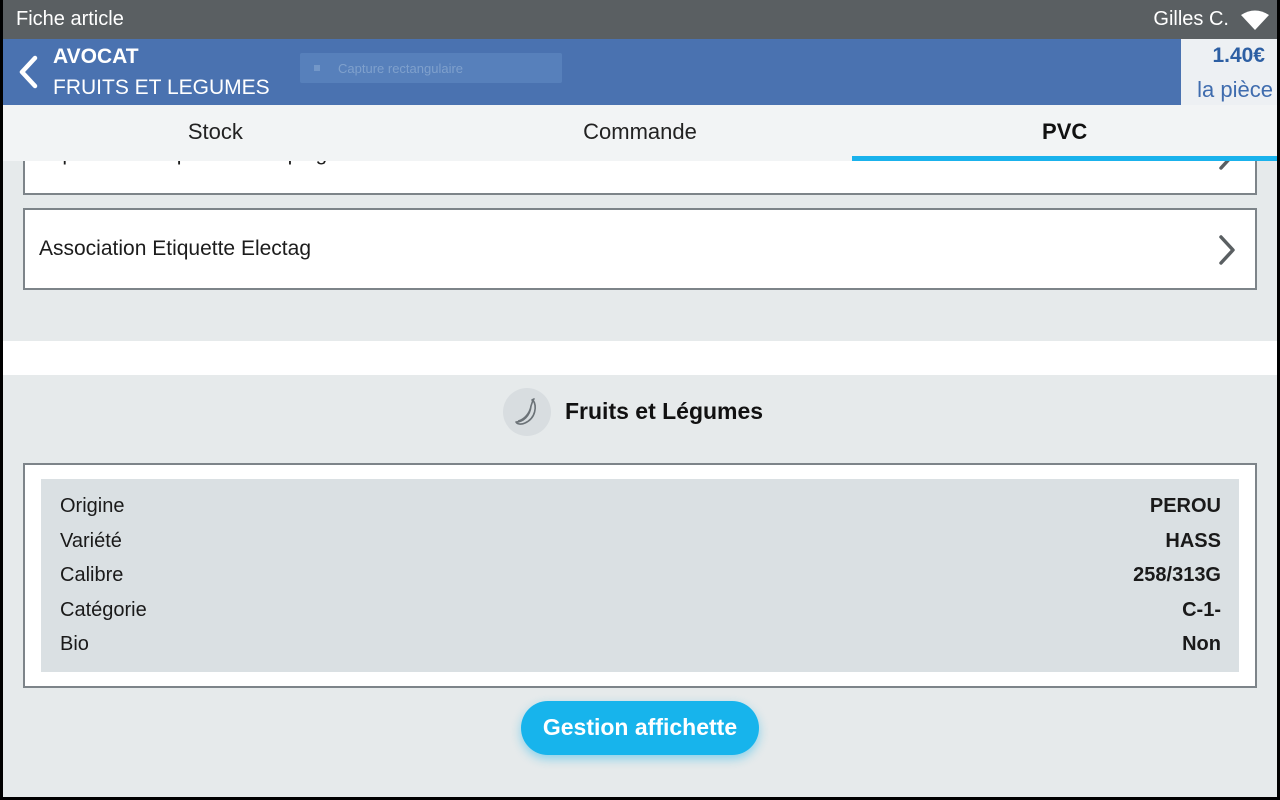 Image resolution: width=1280 pixels, height=800 pixels. What do you see at coordinates (70, 19) in the screenshot?
I see `status-title: Fiche article` at bounding box center [70, 19].